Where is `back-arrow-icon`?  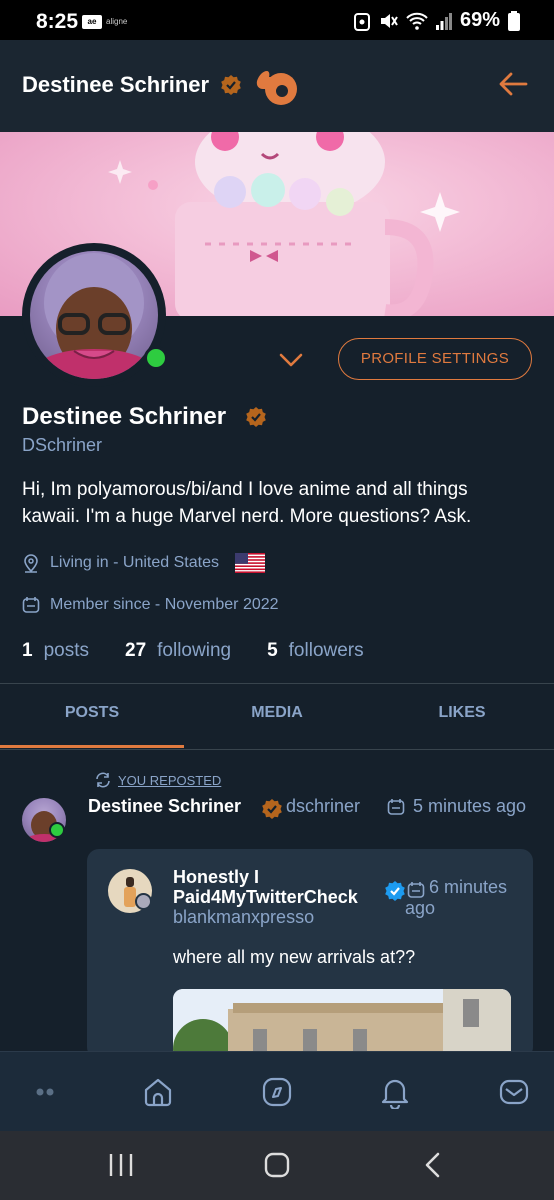 back-arrow-icon is located at coordinates (513, 84).